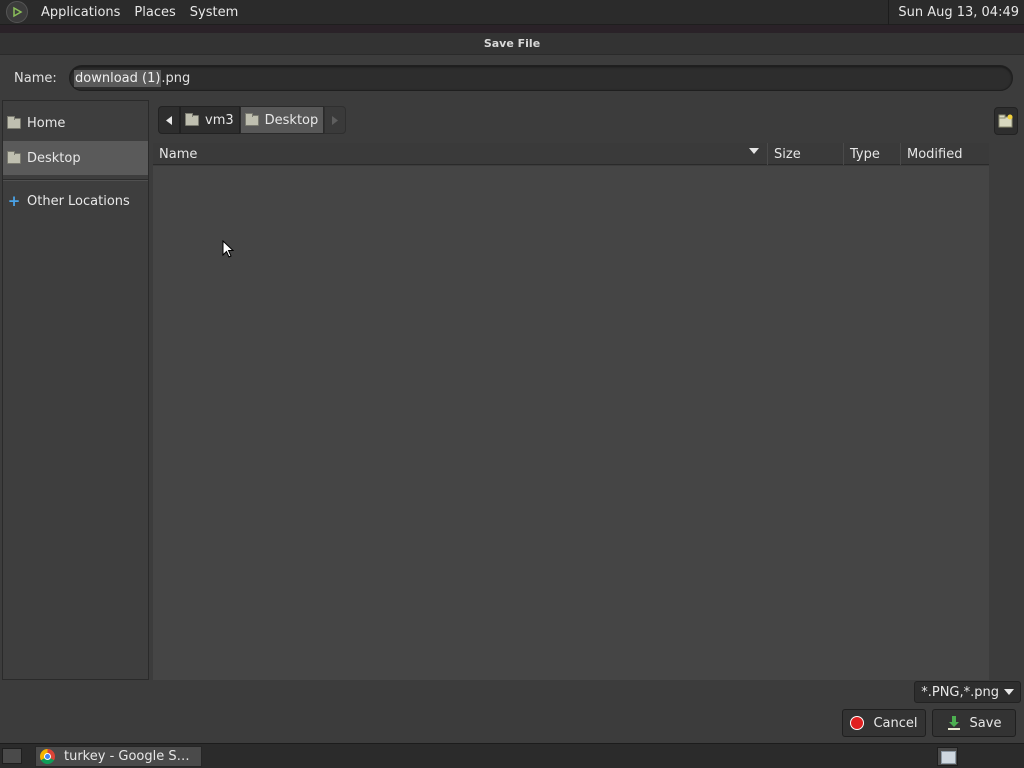  What do you see at coordinates (176, 78) in the screenshot?
I see `filename-extension-text: .png` at bounding box center [176, 78].